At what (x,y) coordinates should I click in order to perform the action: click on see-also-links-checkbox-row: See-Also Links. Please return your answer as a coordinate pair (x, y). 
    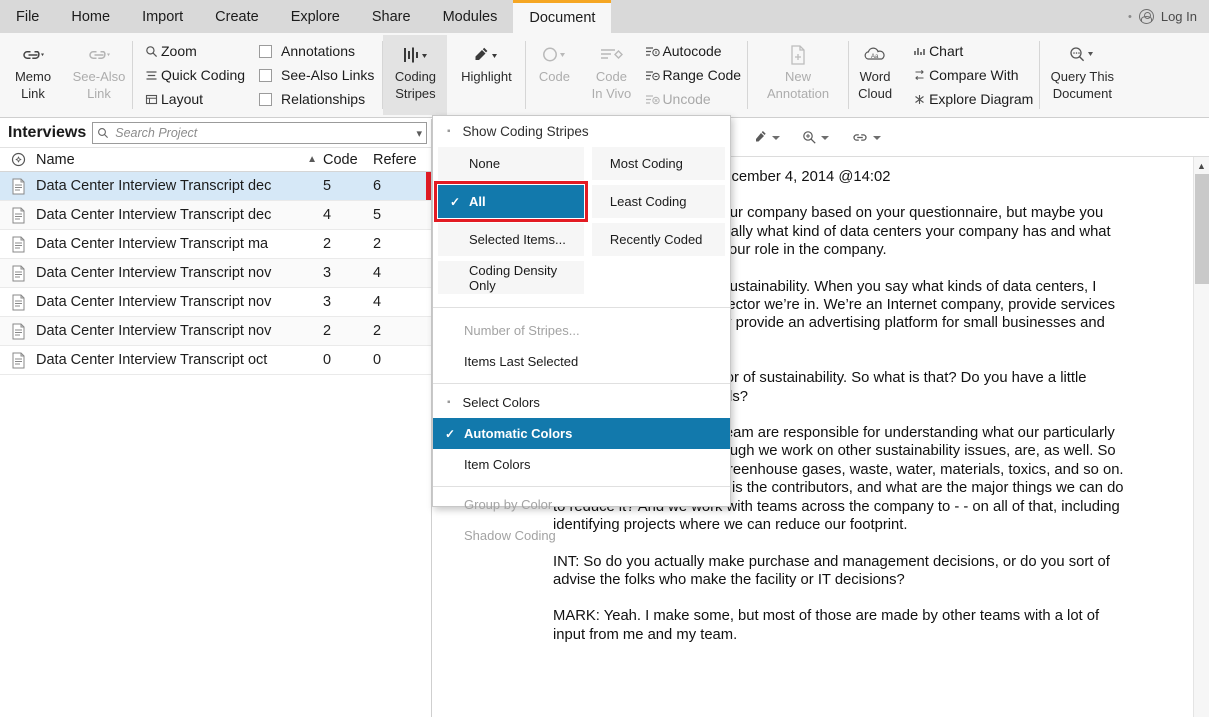
    Looking at the image, I should click on (316, 75).